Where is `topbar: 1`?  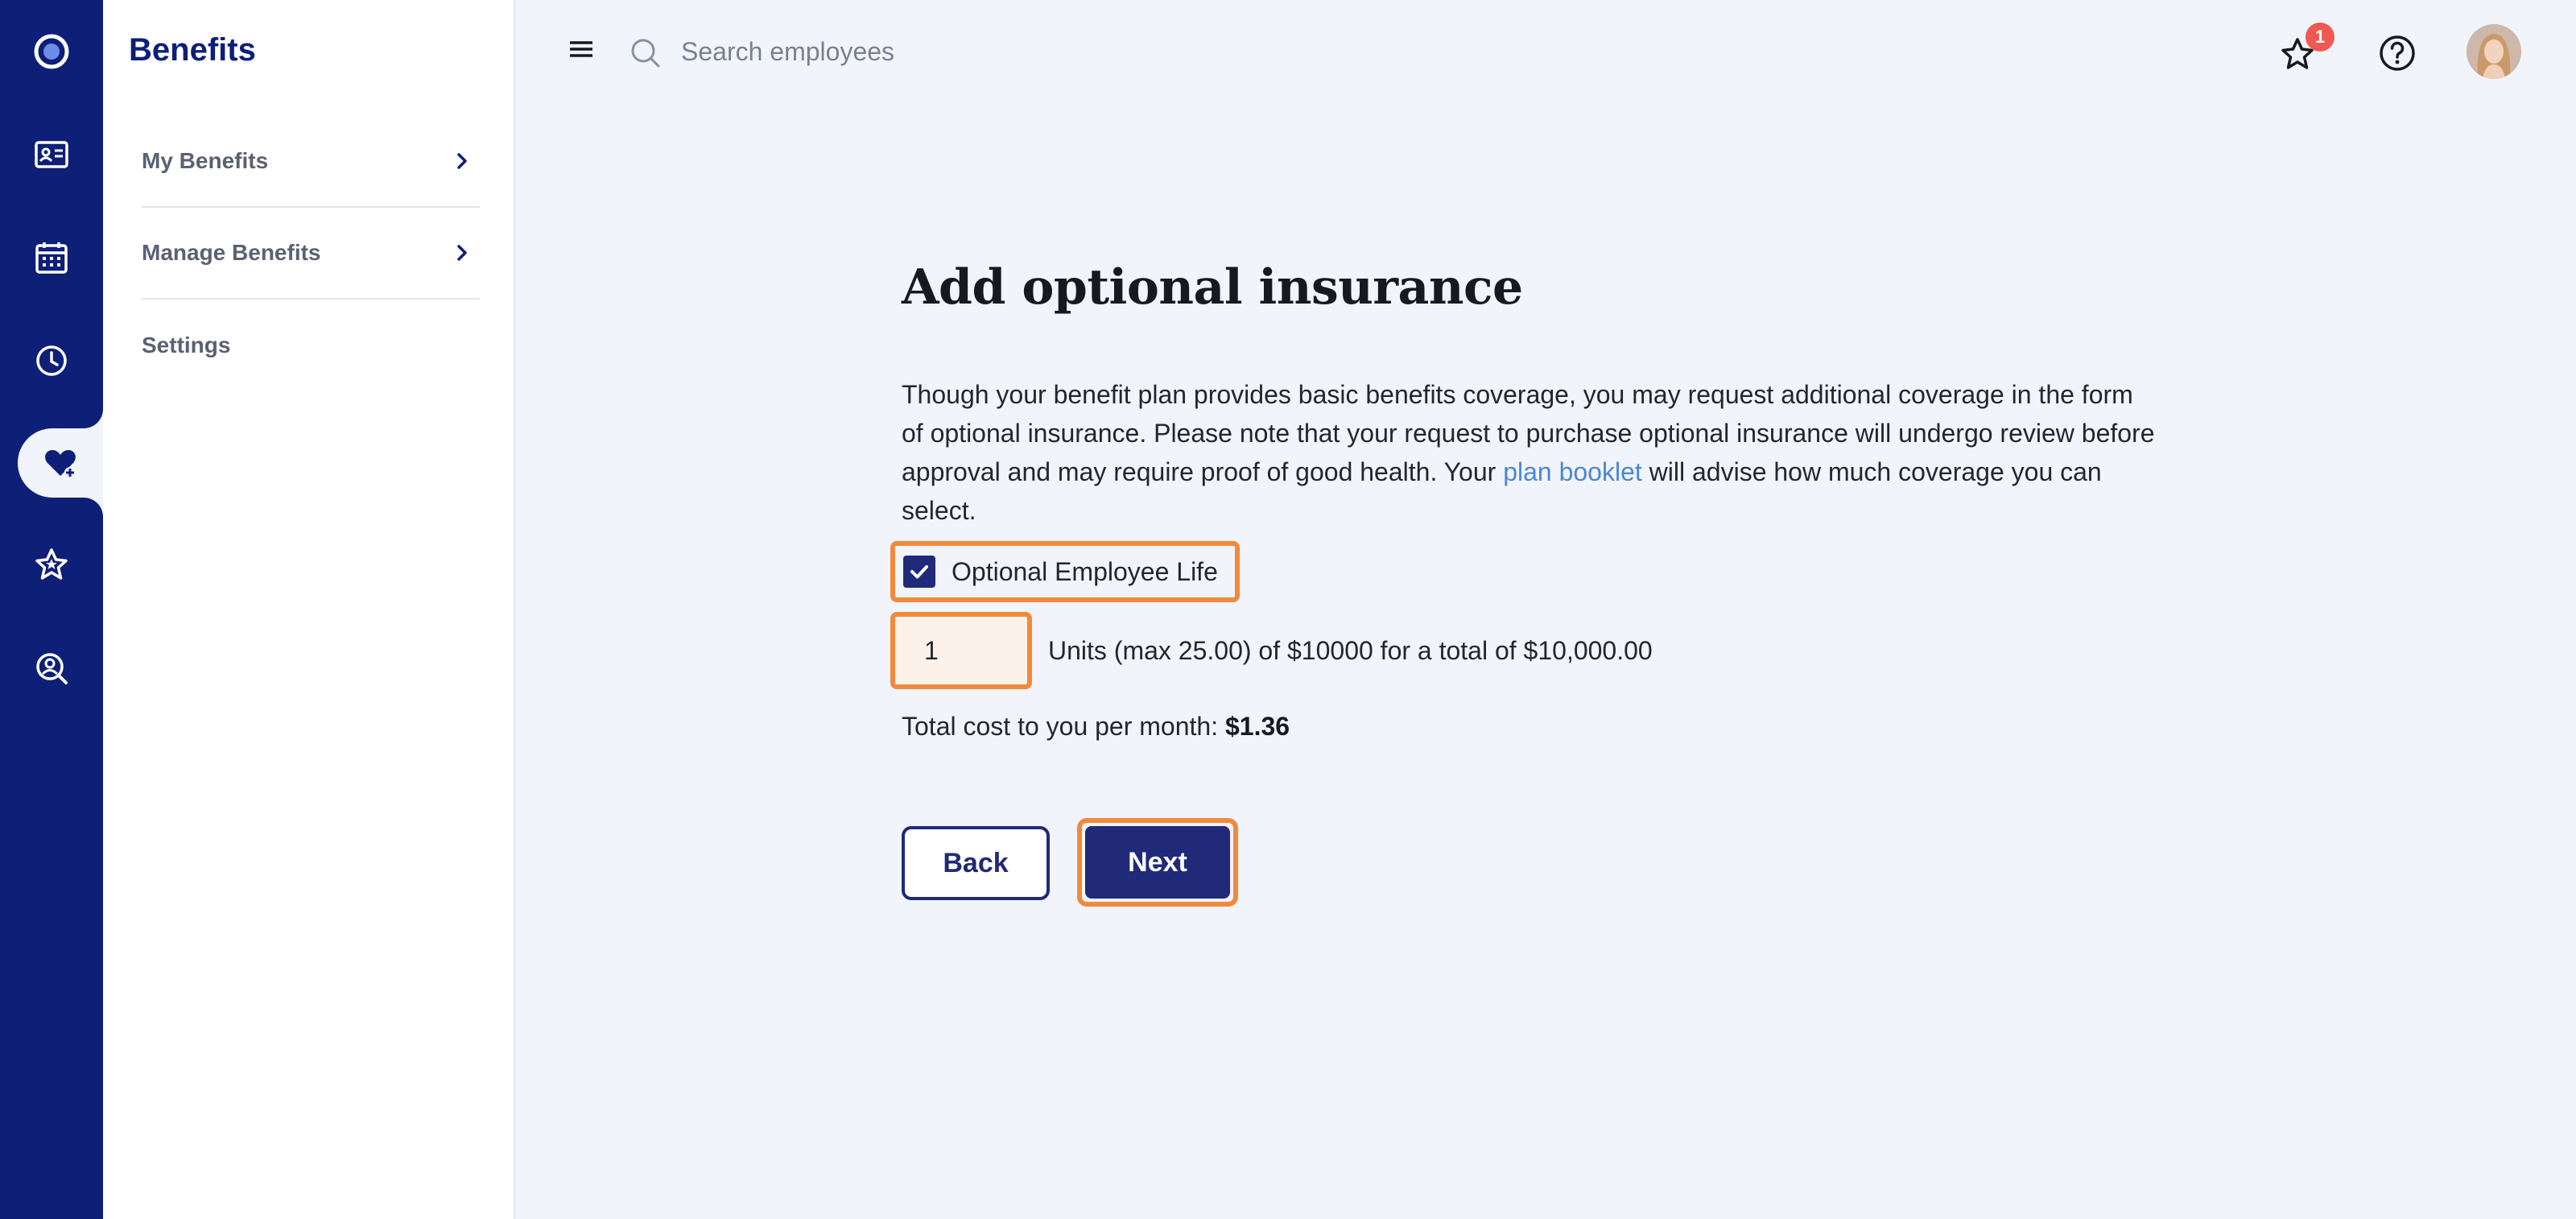 topbar: 1 is located at coordinates (1545, 51).